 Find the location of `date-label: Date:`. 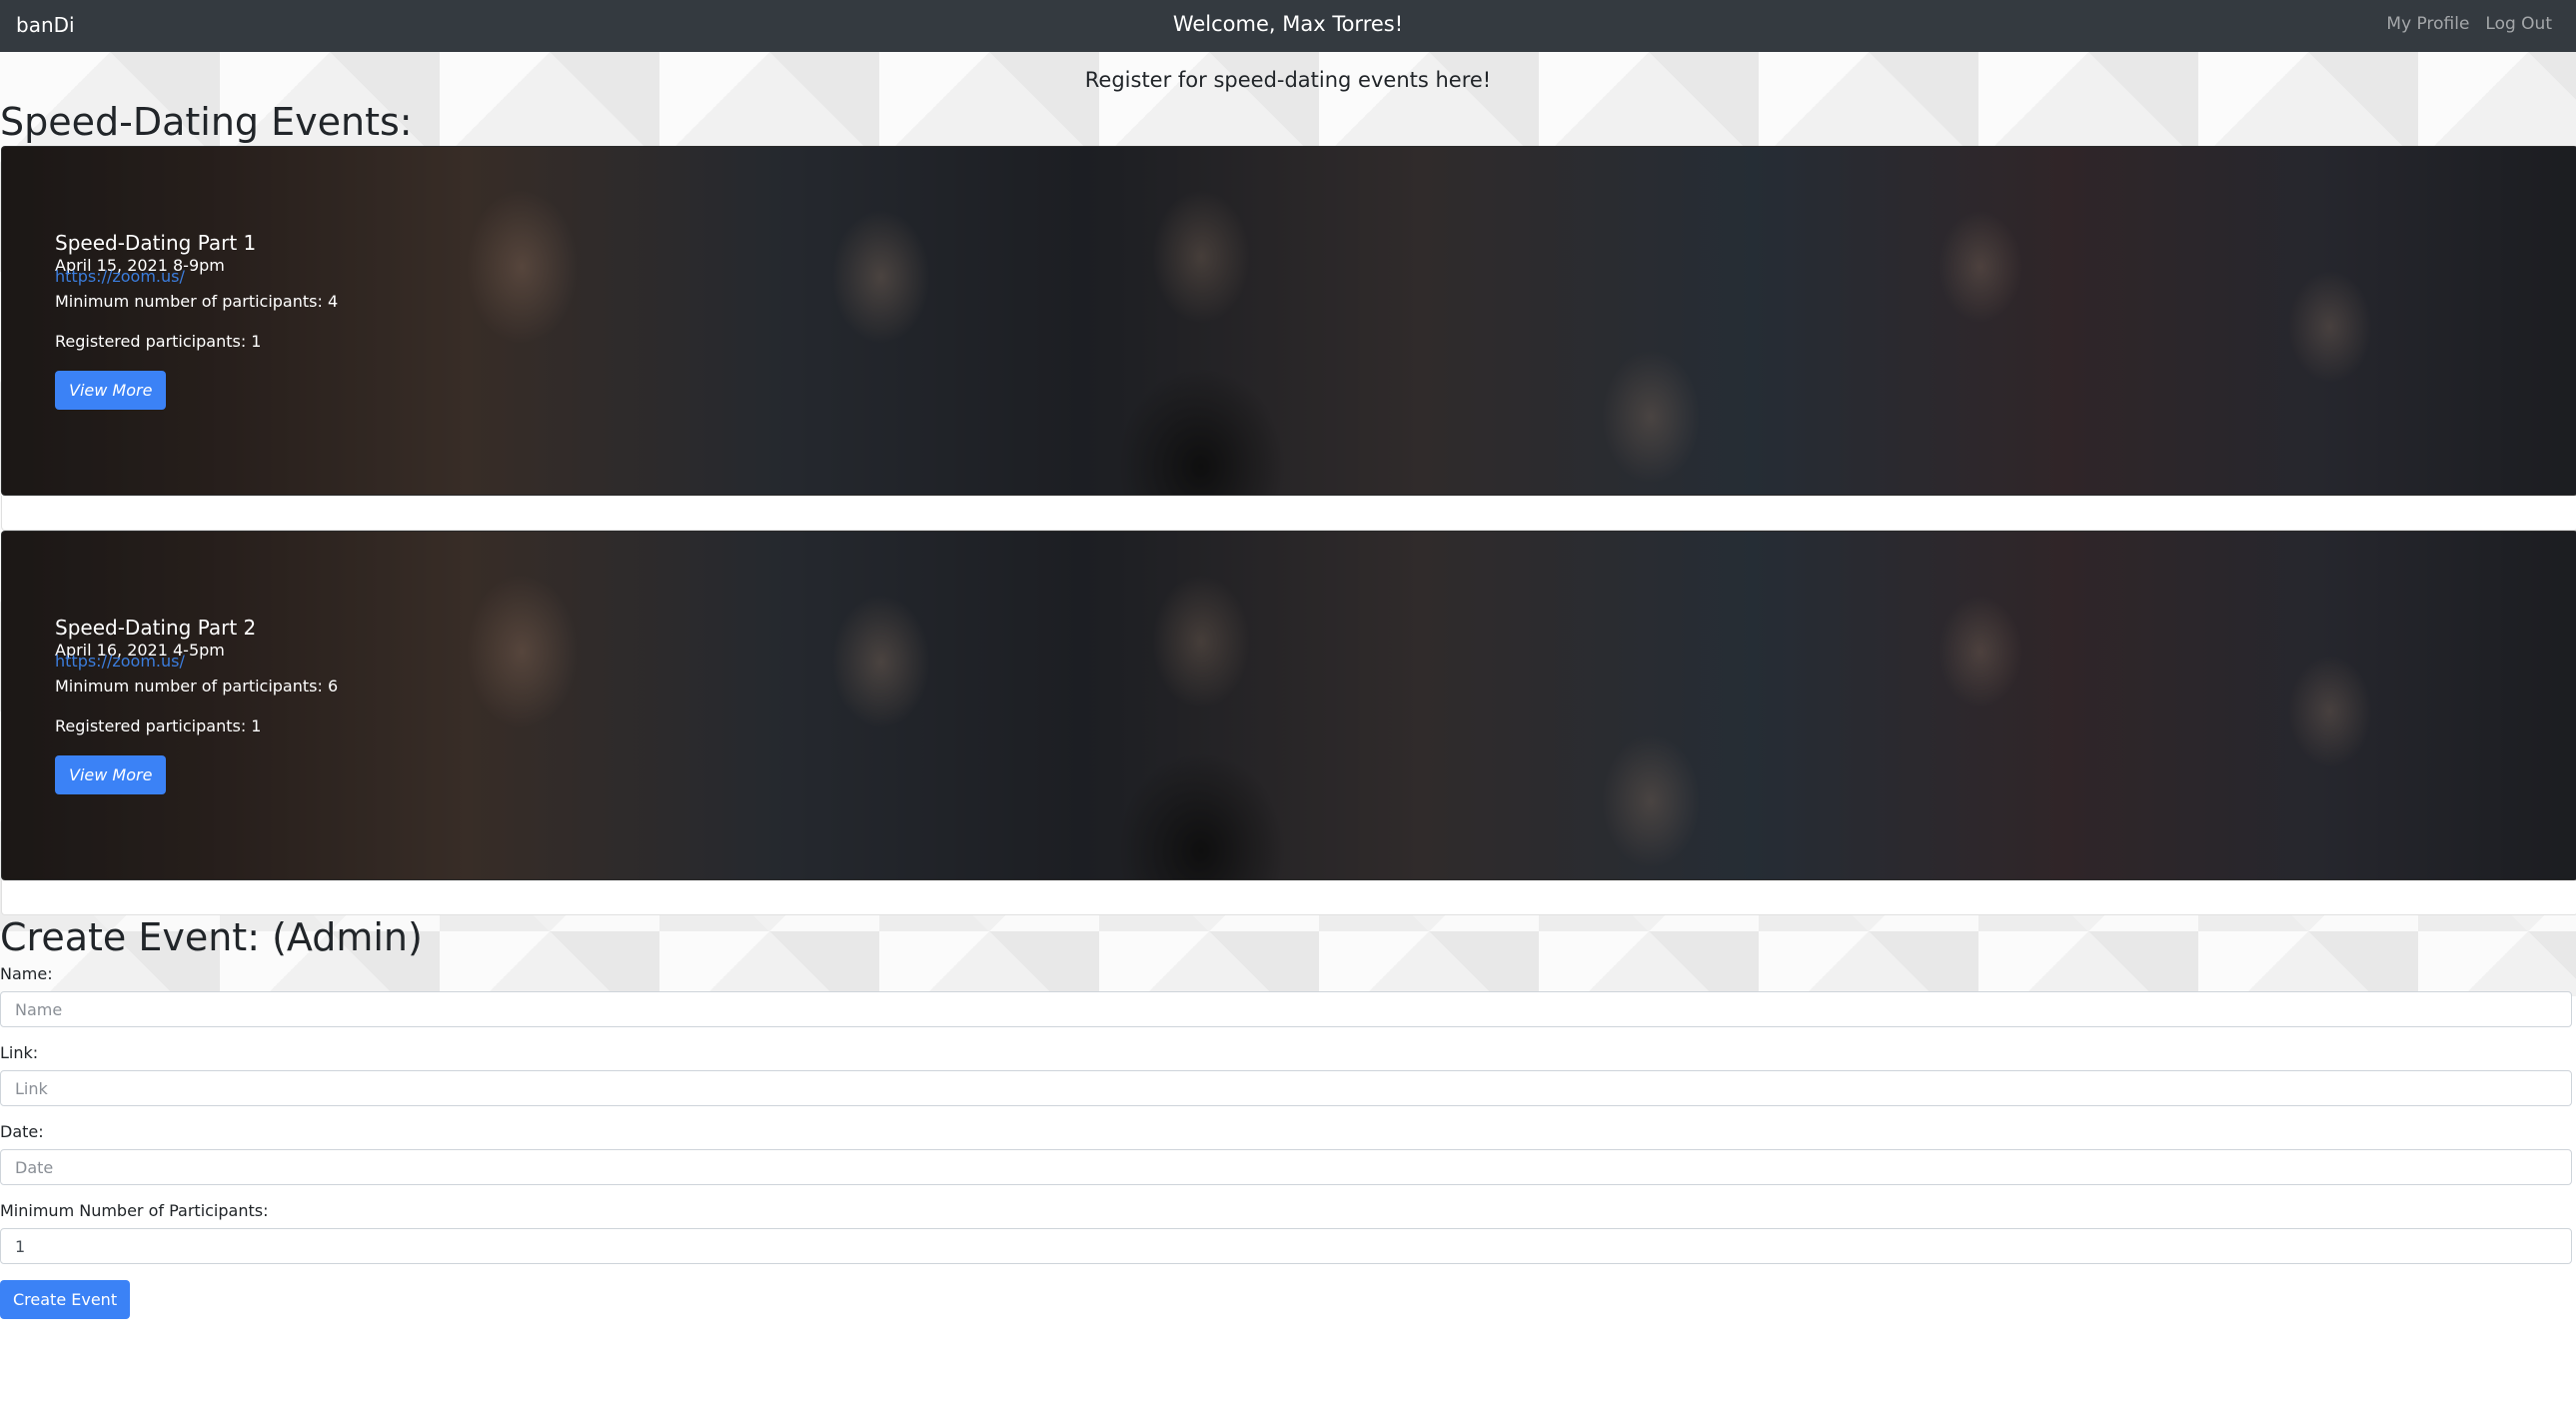

date-label: Date: is located at coordinates (22, 1132).